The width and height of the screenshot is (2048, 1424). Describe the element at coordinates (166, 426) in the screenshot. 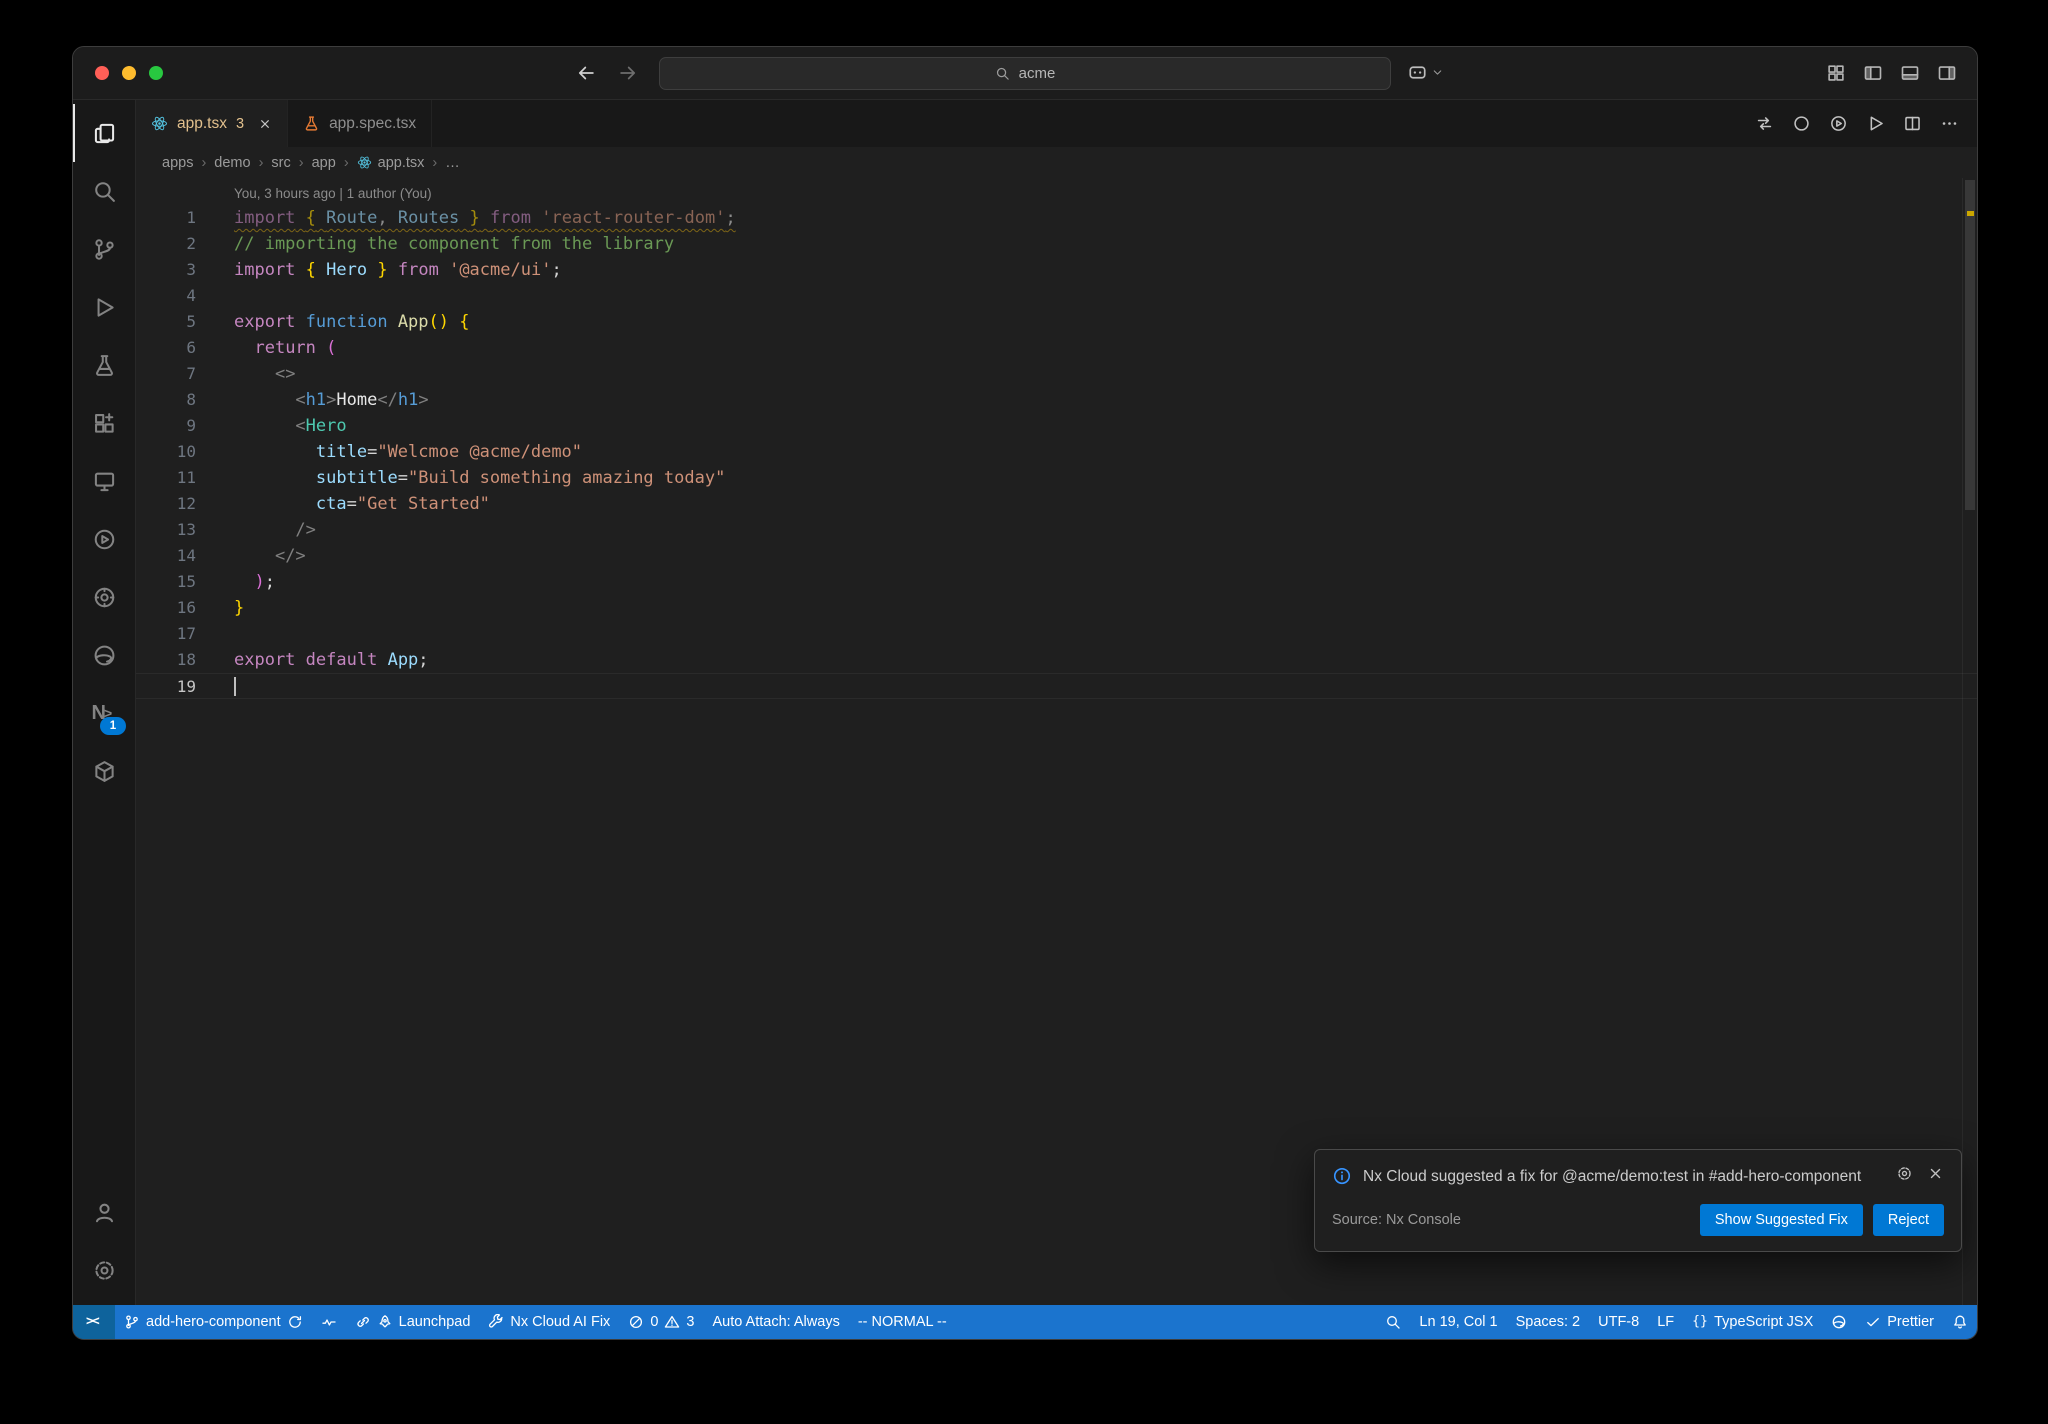

I see `line-number: 9` at that location.